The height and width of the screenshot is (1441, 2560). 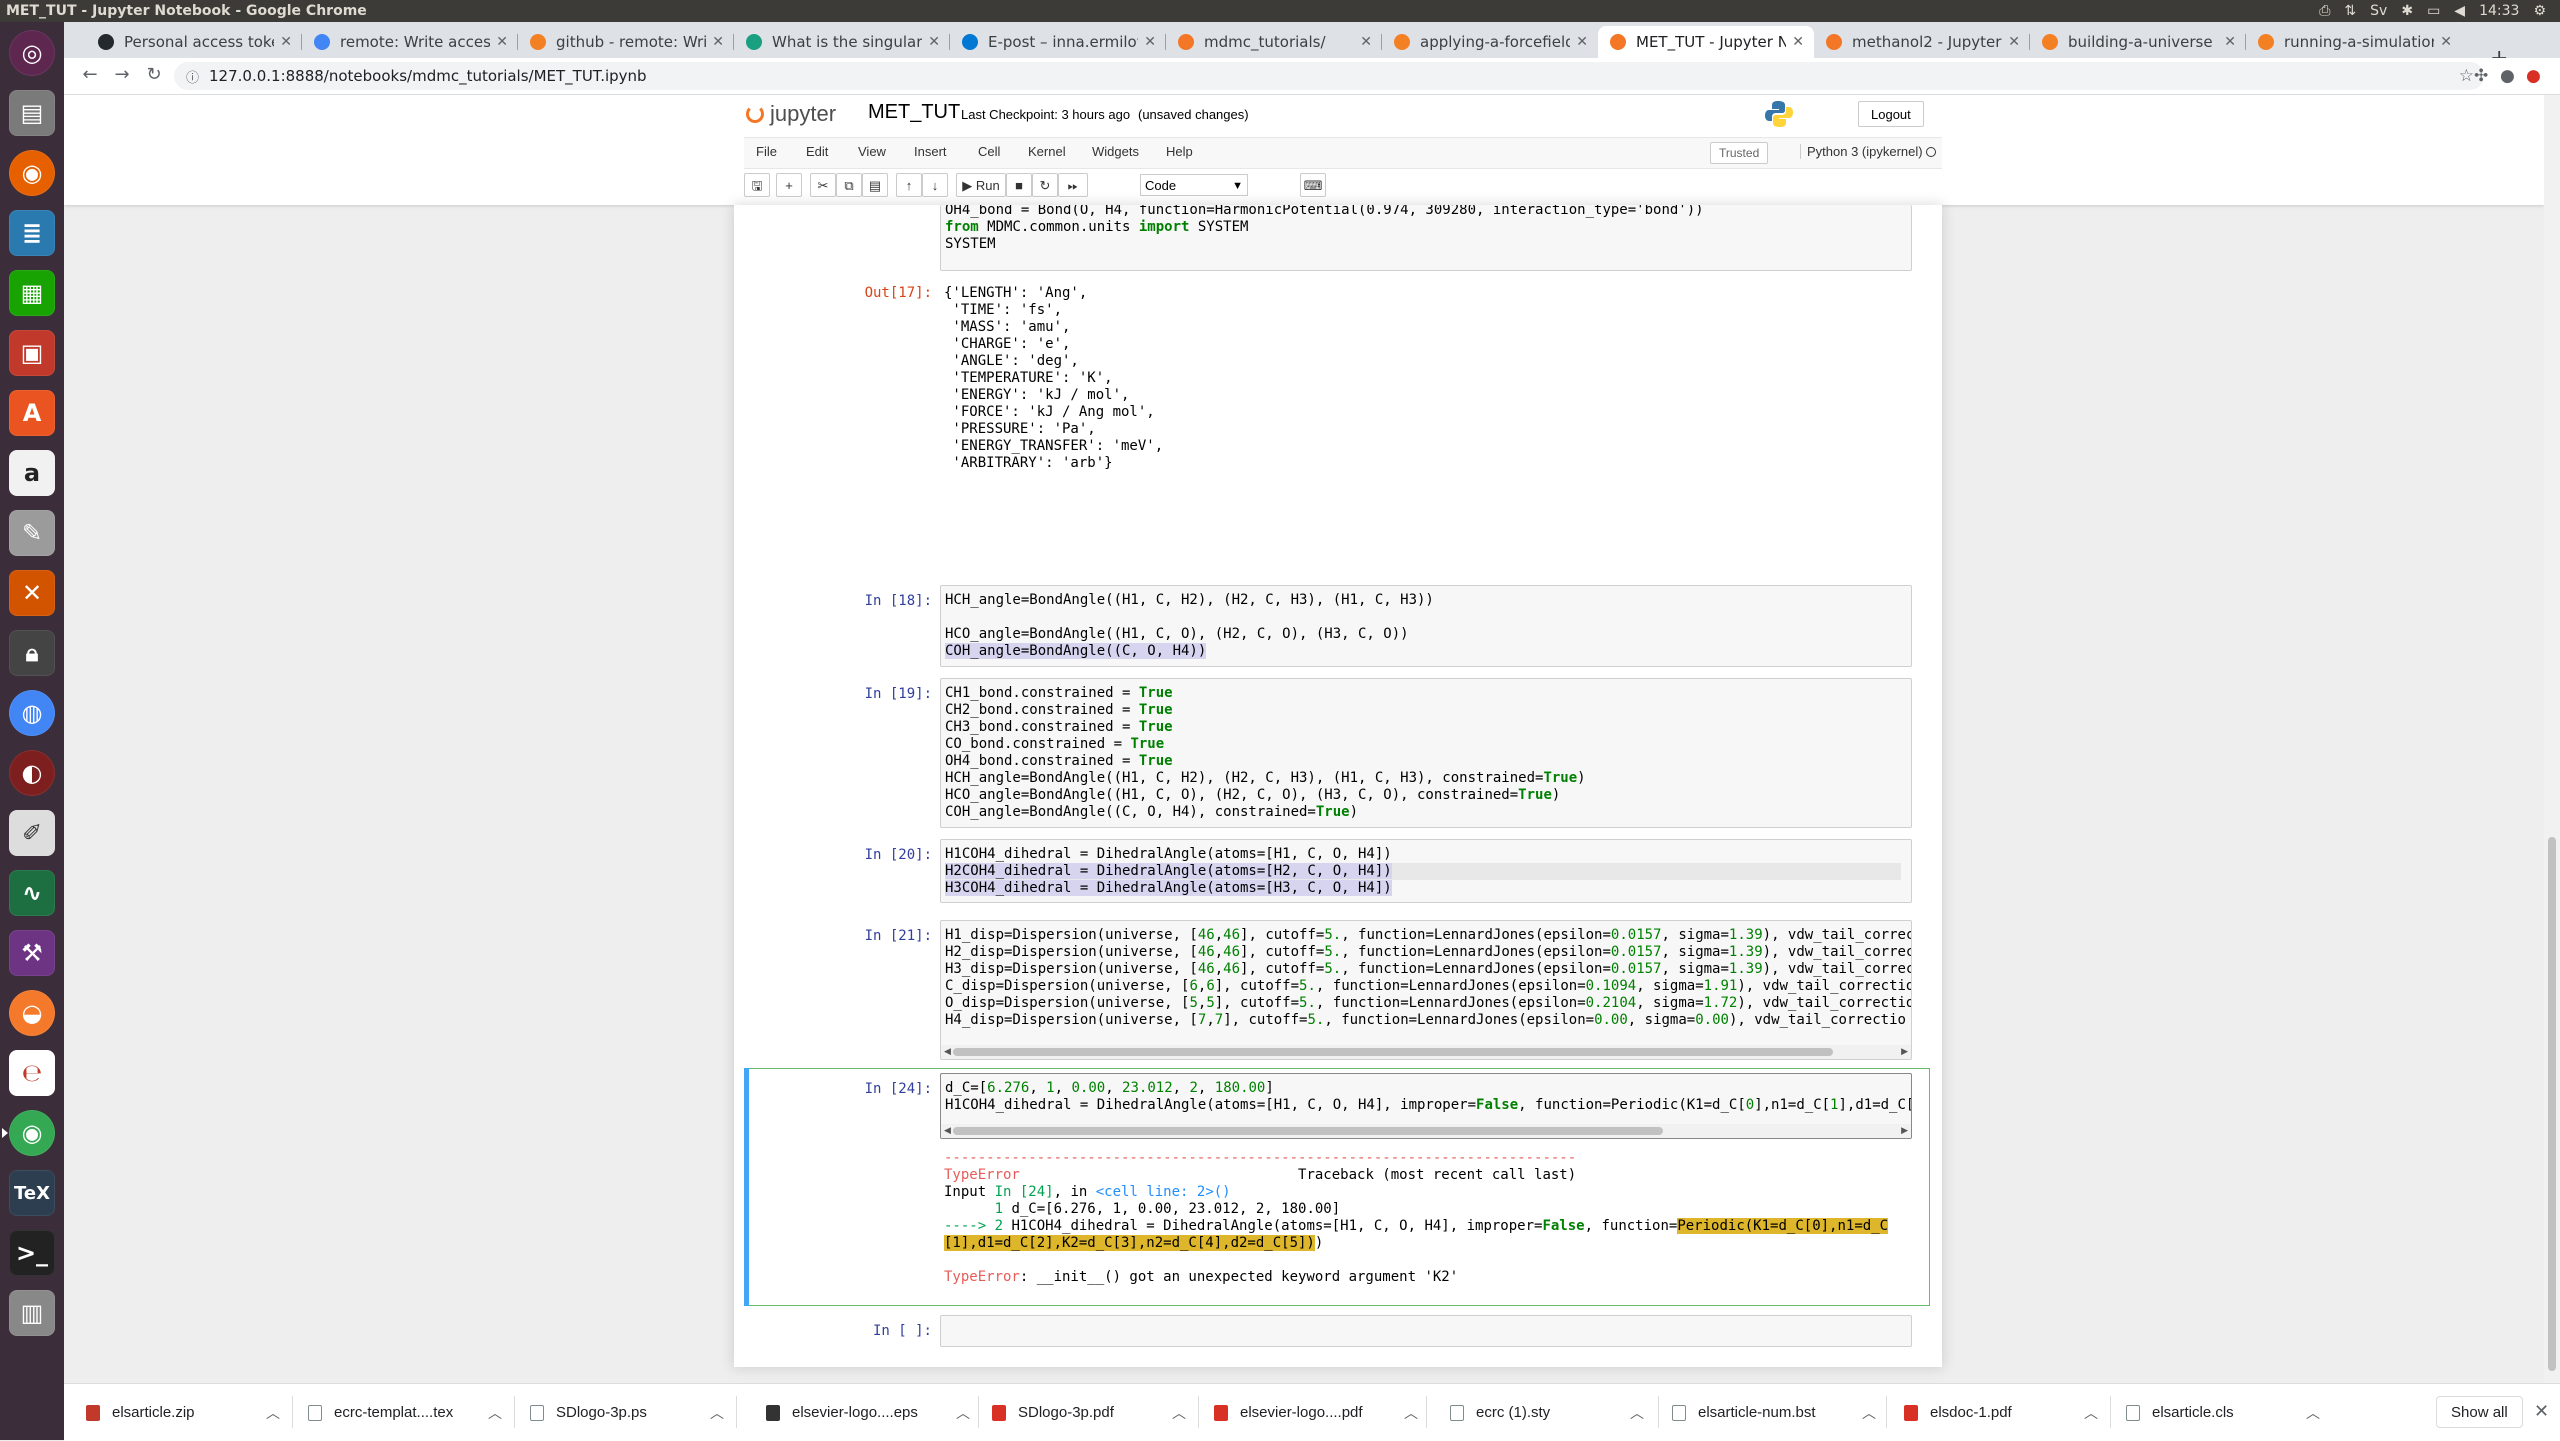 I want to click on volume-icon: ◀, so click(x=2459, y=11).